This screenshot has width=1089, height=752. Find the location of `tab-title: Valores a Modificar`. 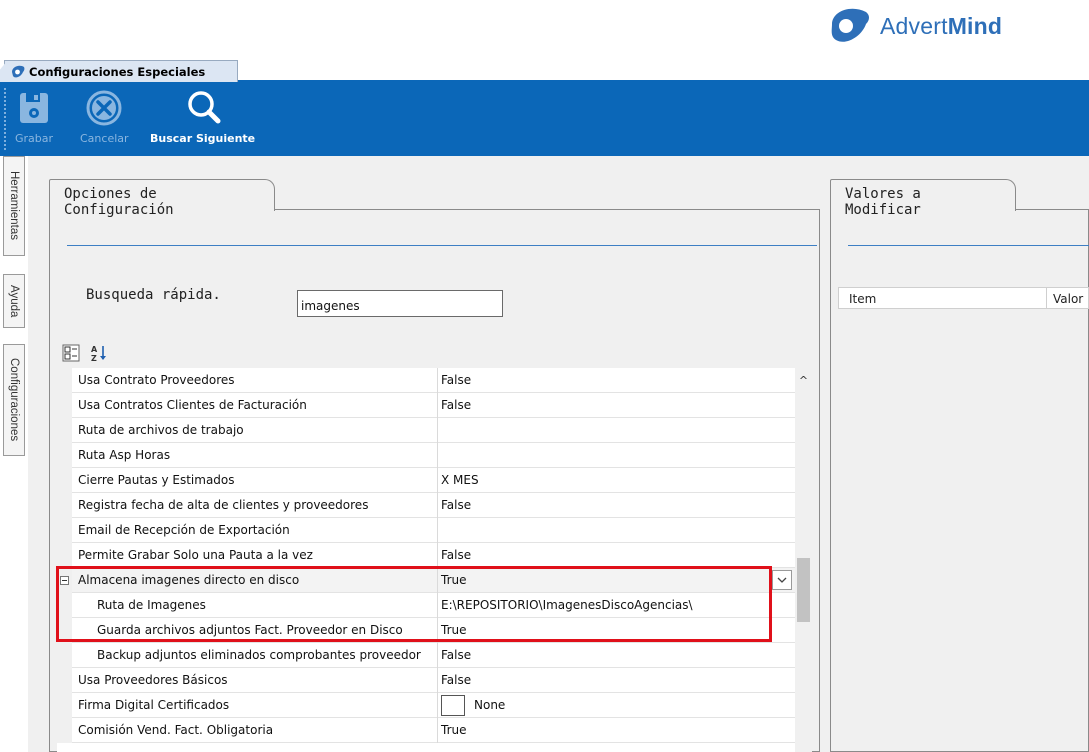

tab-title: Valores a Modificar is located at coordinates (883, 202).